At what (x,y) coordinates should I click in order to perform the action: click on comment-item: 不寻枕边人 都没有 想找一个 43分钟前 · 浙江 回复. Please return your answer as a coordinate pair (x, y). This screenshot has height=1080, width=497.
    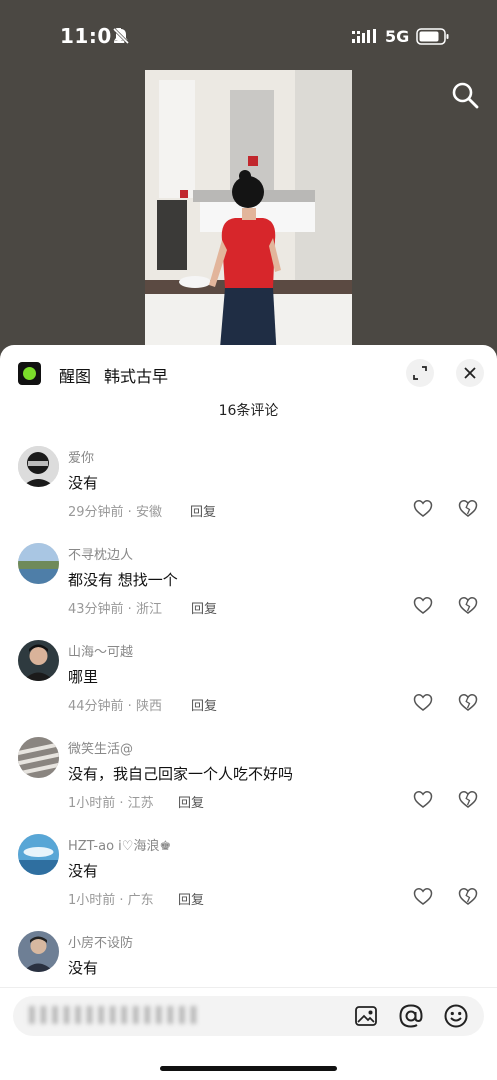
    Looking at the image, I should click on (248, 585).